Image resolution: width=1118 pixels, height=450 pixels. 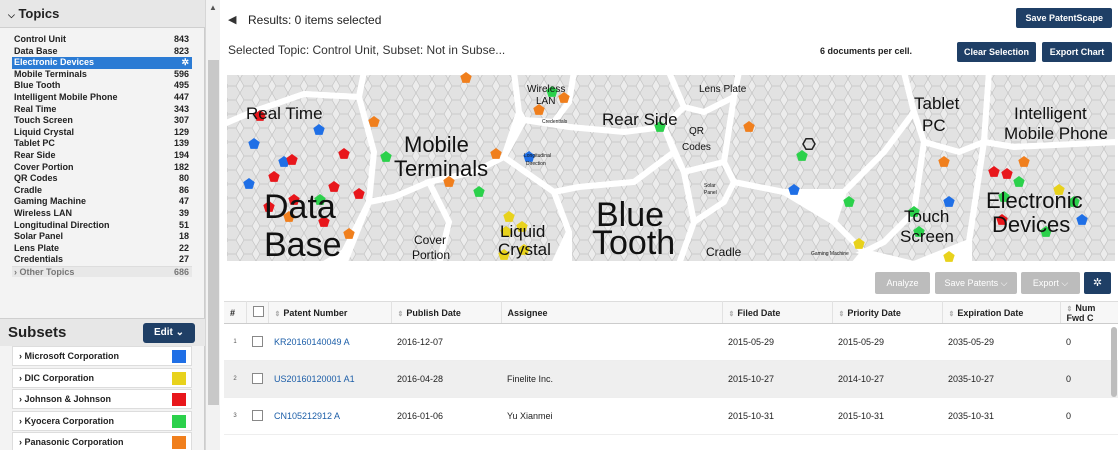 I want to click on cell-value: 2015-10-31, so click(x=861, y=416).